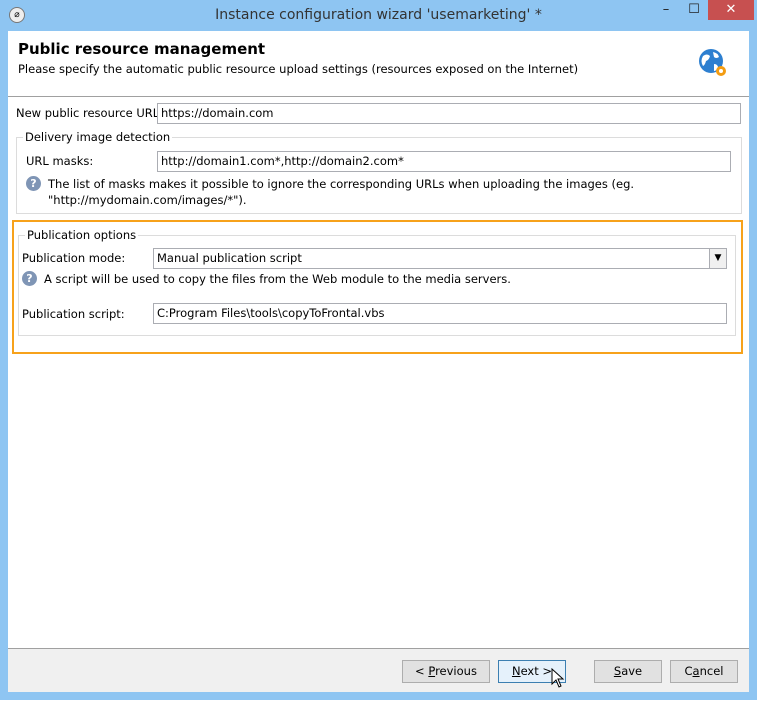 This screenshot has width=782, height=708. I want to click on publication-mode-select: Manual publication script ▼, so click(440, 258).